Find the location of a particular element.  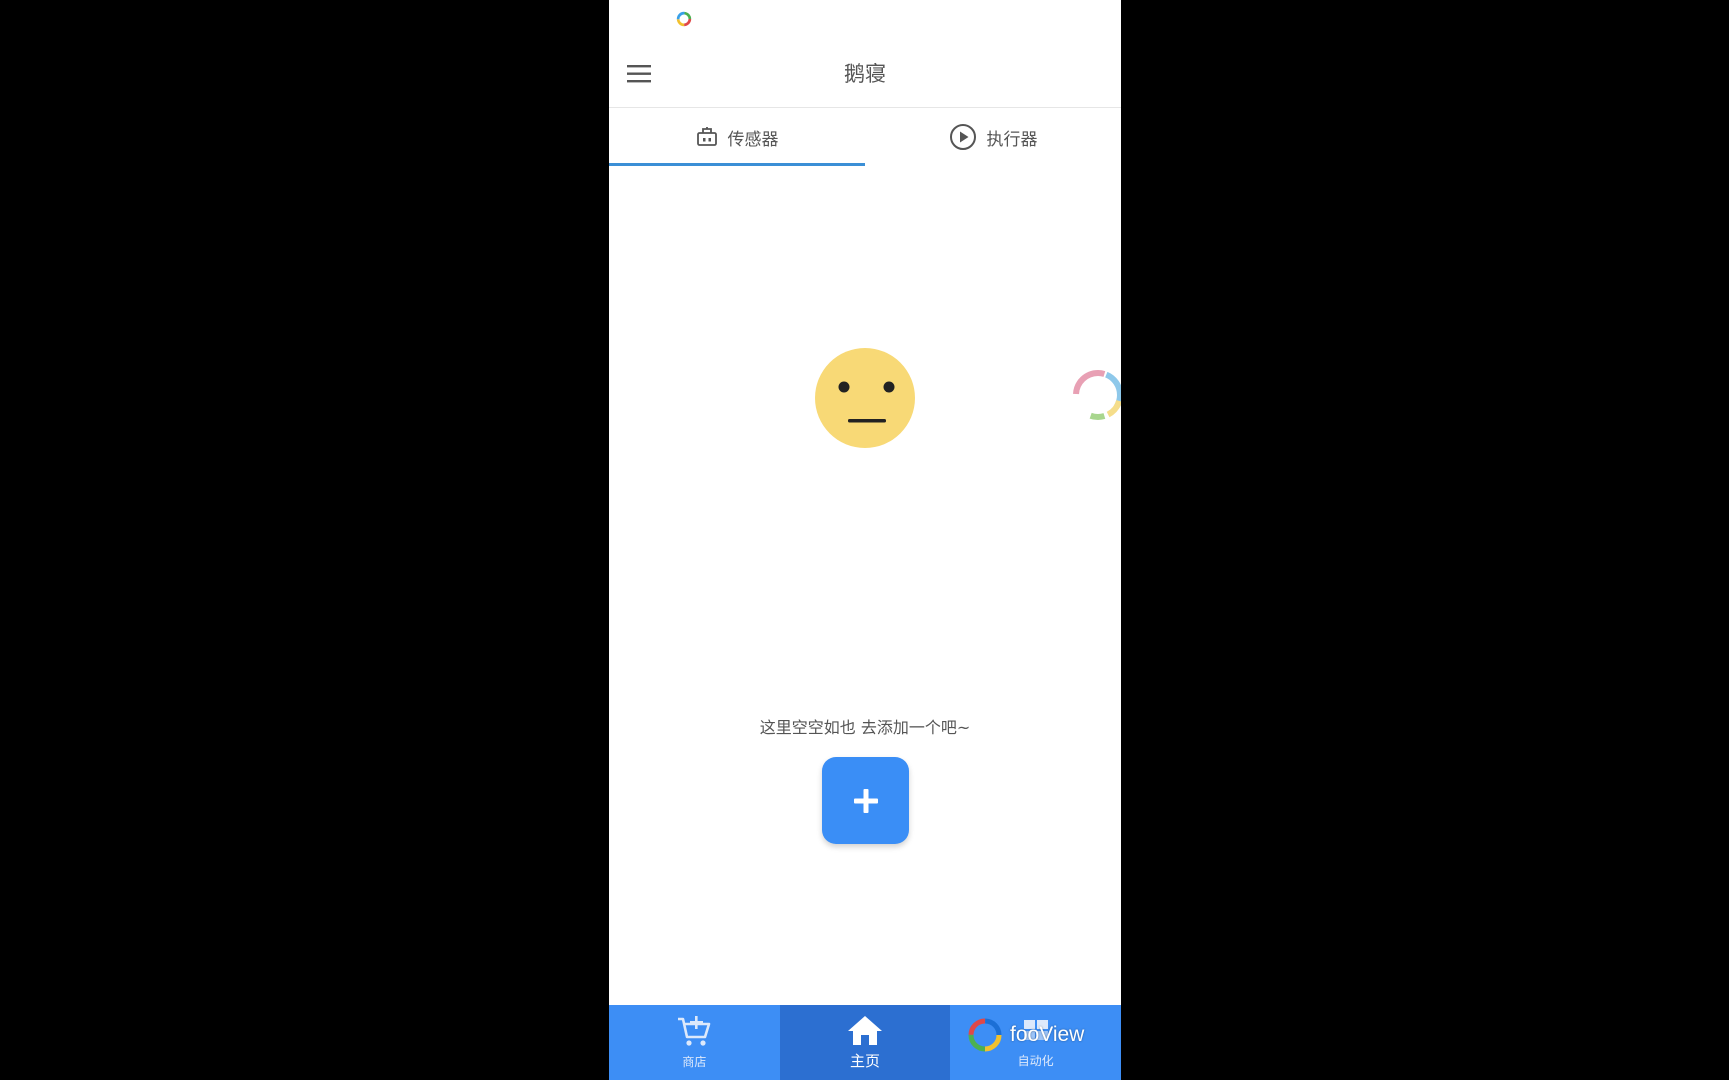

fooview-logo-icon is located at coordinates (985, 1035).